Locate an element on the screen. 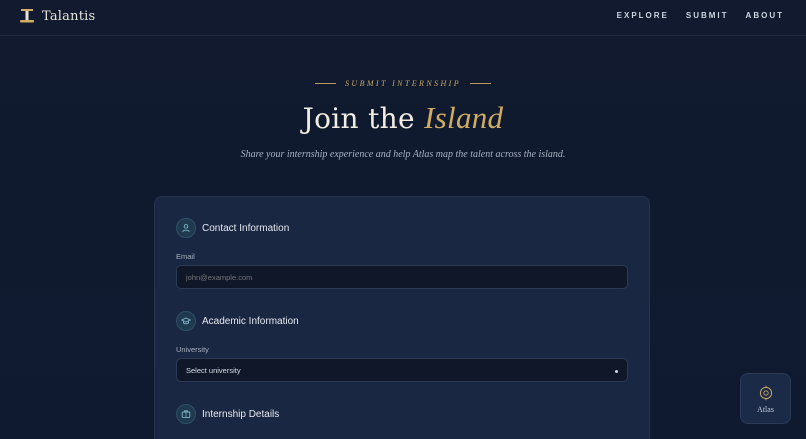 The image size is (806, 439). compass-icon is located at coordinates (765, 393).